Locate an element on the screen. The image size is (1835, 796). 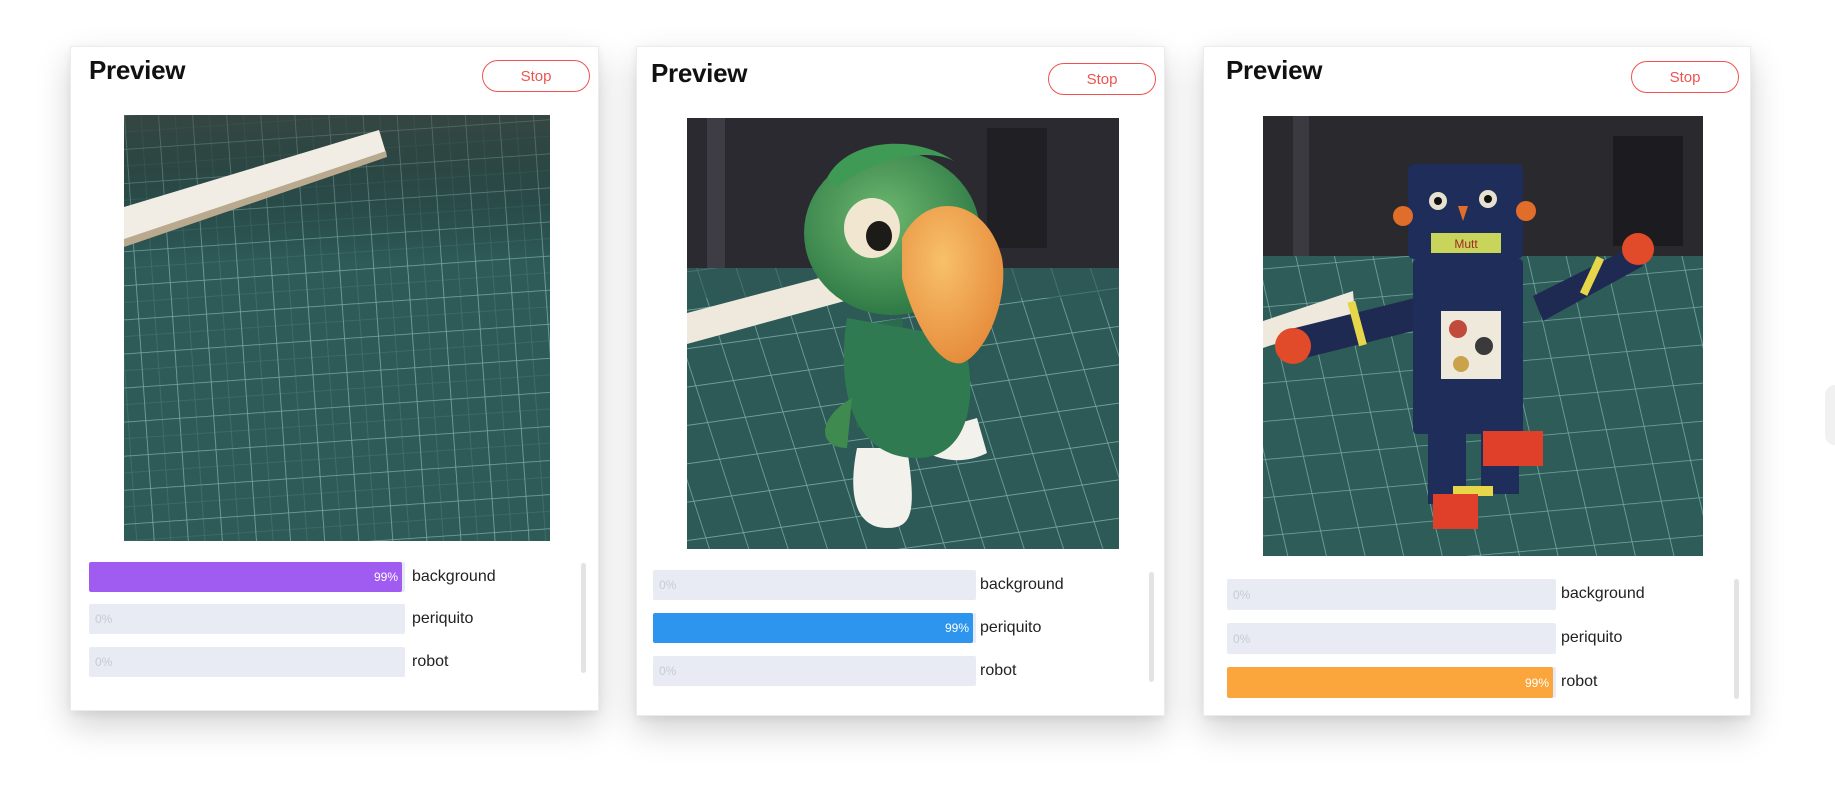
cutting-mat-background is located at coordinates (337, 328).